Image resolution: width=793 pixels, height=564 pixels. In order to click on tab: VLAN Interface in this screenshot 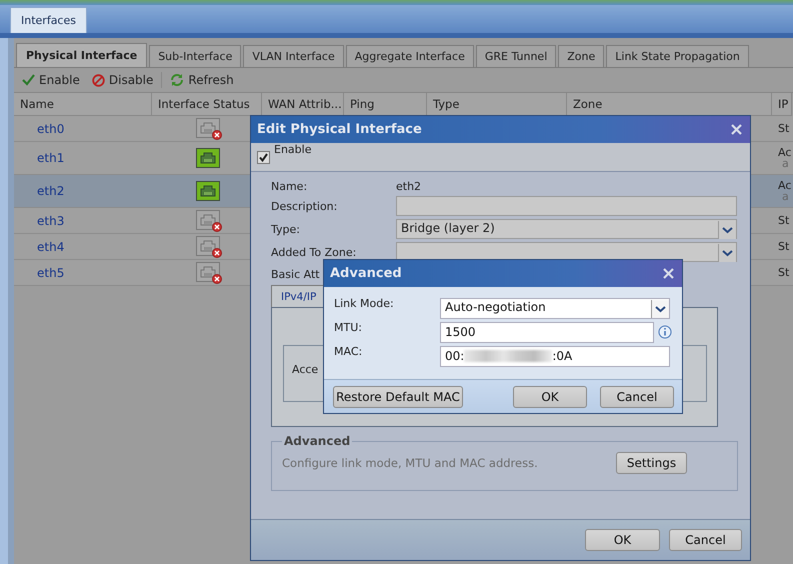, I will do `click(293, 56)`.